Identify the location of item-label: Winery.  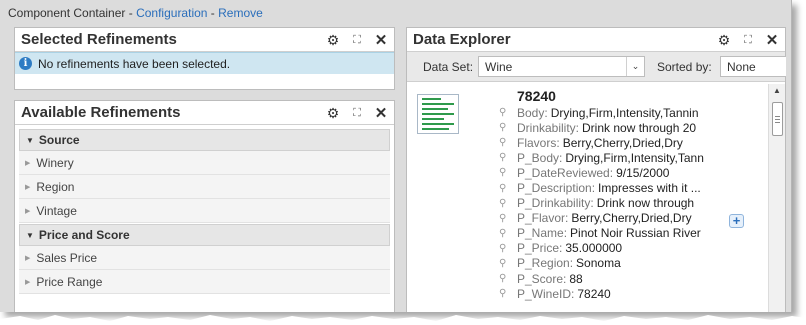
(55, 162).